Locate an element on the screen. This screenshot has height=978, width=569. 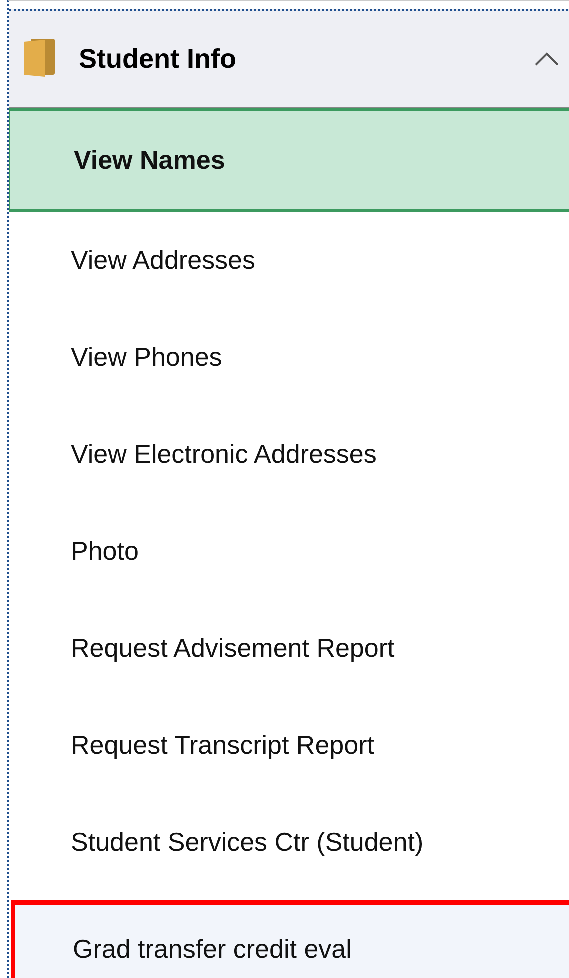
section-header: Student Info is located at coordinates (289, 58).